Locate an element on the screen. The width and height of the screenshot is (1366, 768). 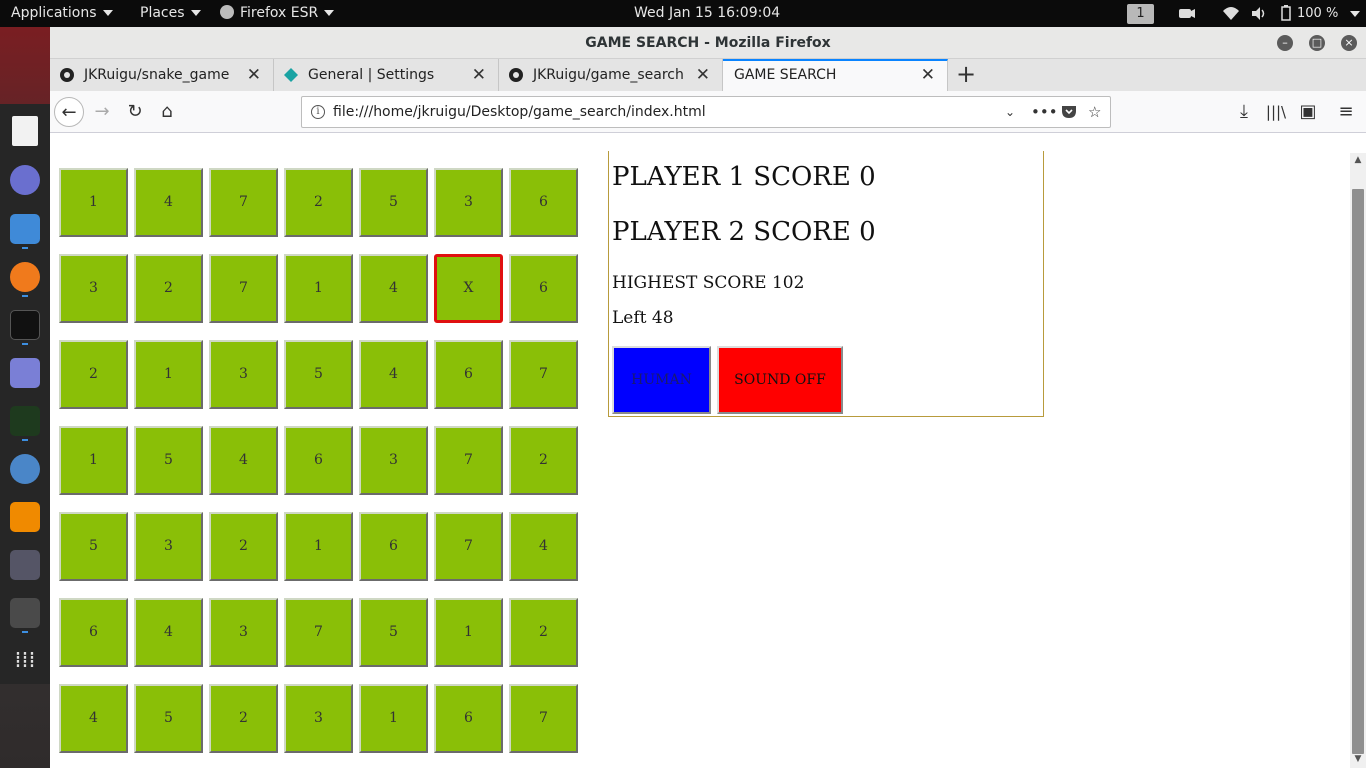
places-menu: Places is located at coordinates (170, 13).